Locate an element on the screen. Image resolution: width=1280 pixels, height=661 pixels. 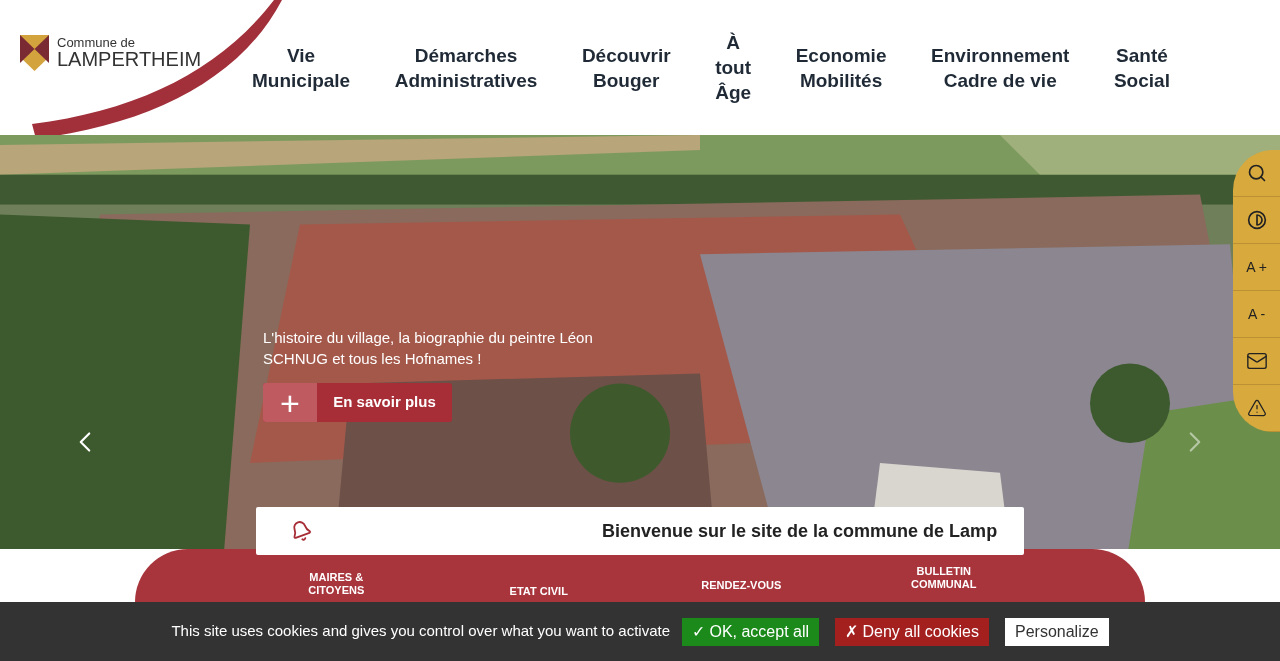
nav-link: Economie Mobilités is located at coordinates (841, 67).